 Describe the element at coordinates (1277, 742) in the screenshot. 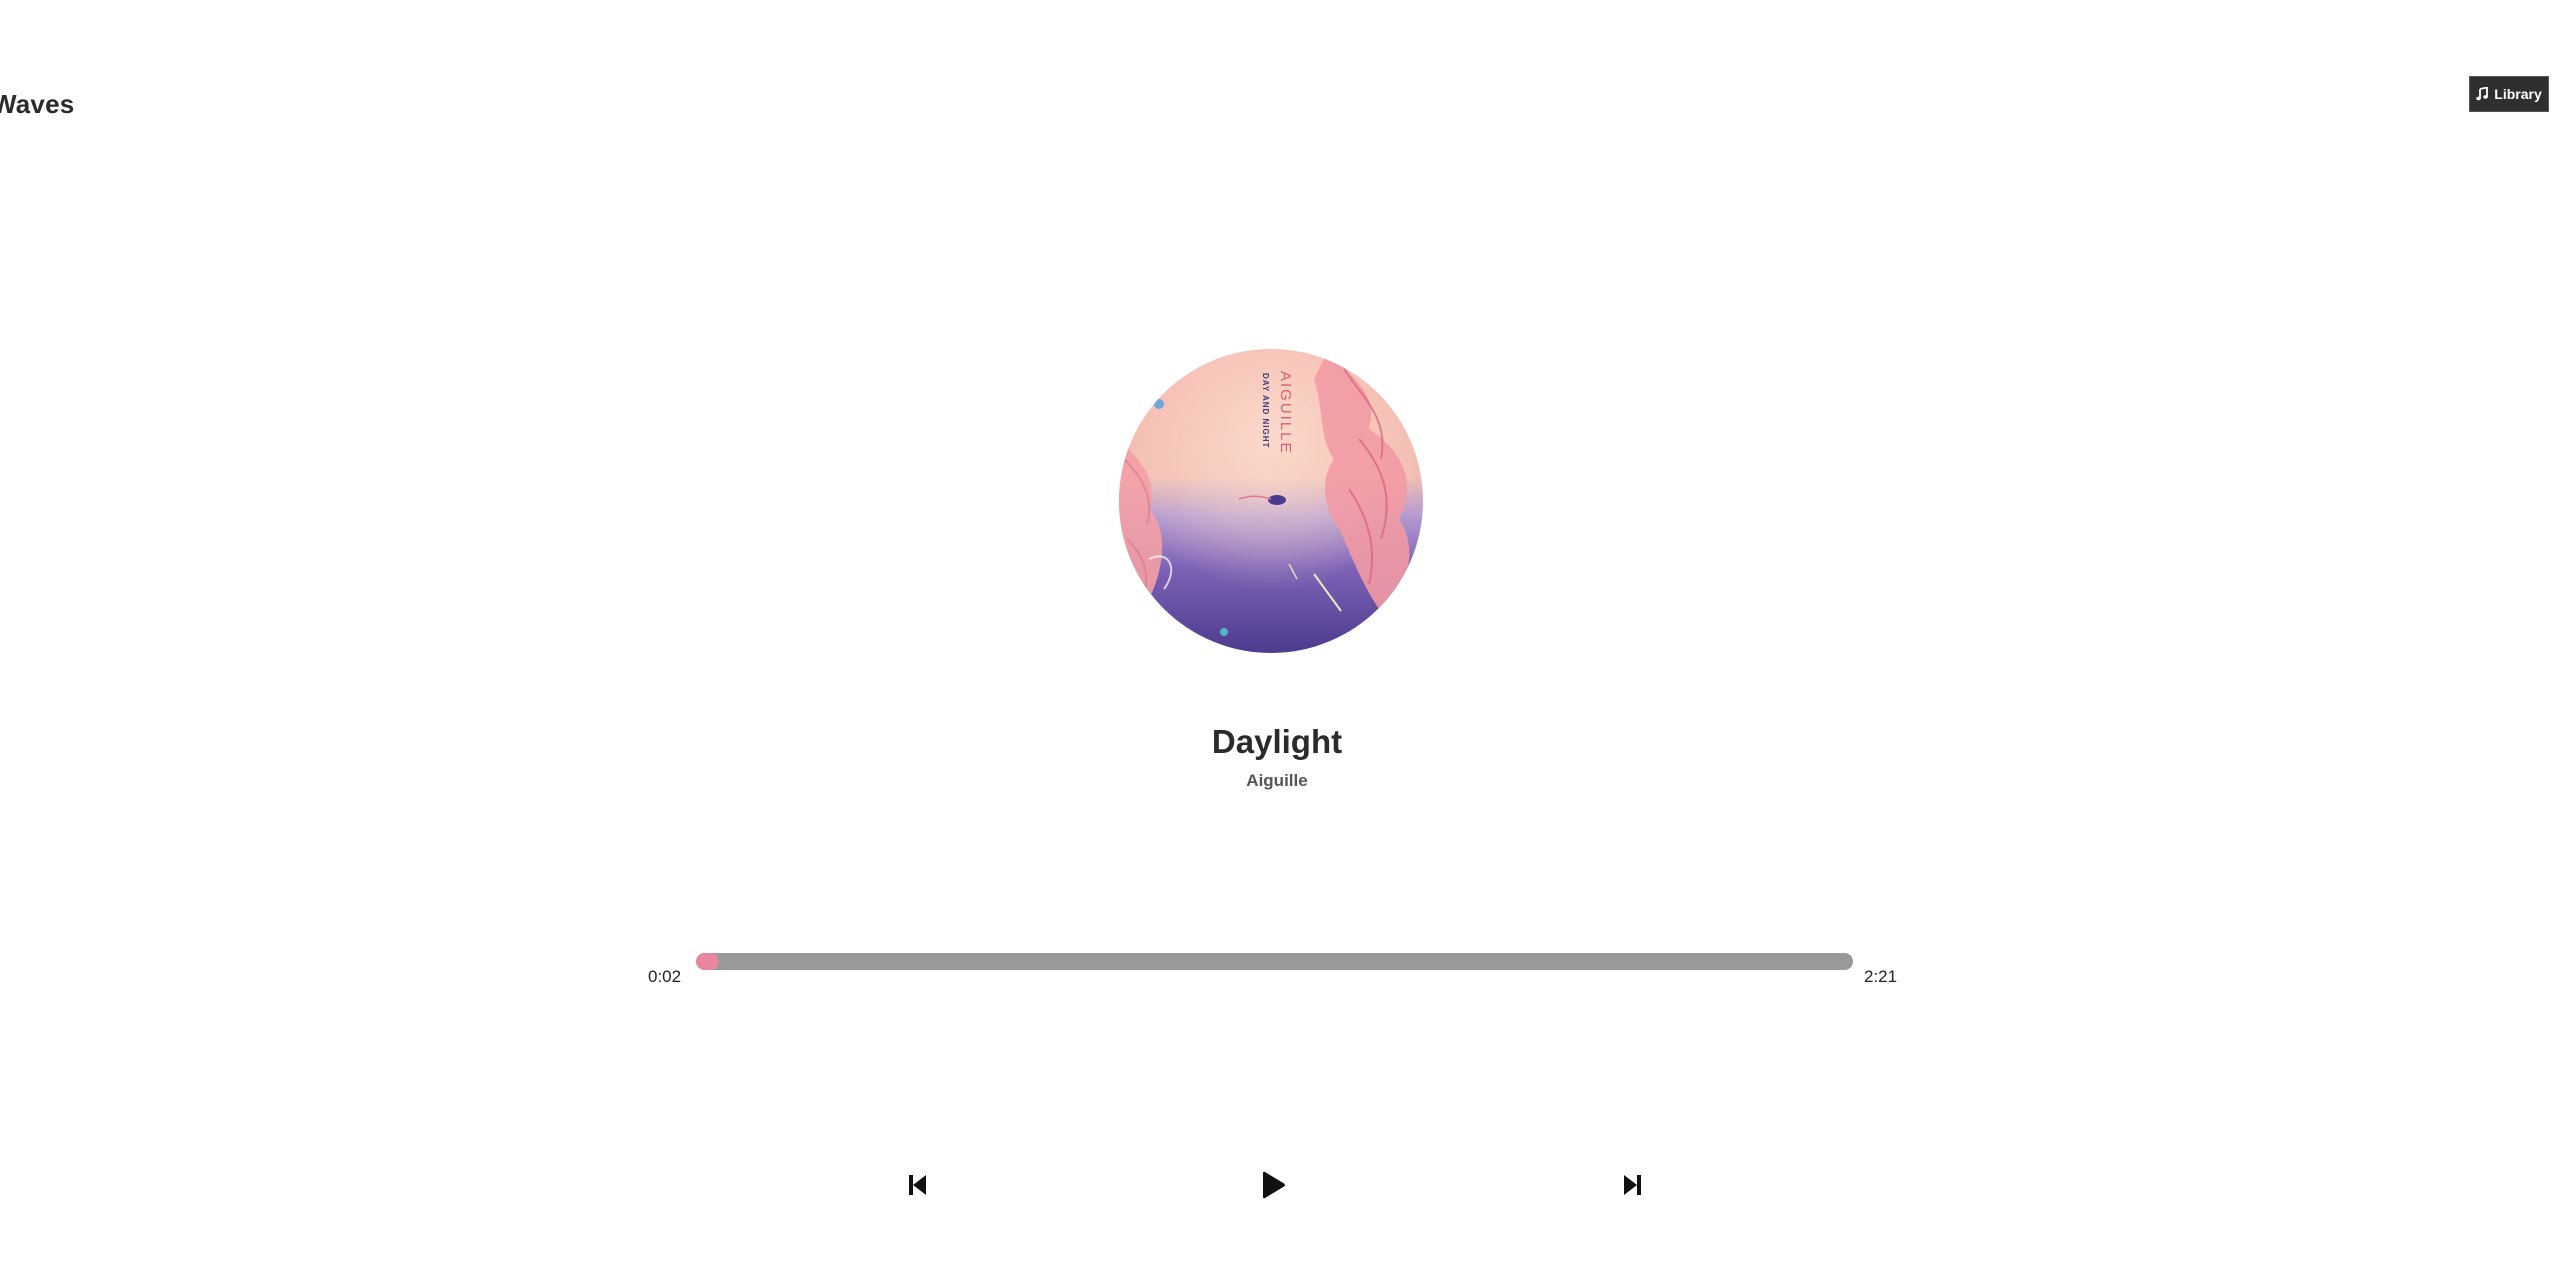

I see `song-title: Daylight` at that location.